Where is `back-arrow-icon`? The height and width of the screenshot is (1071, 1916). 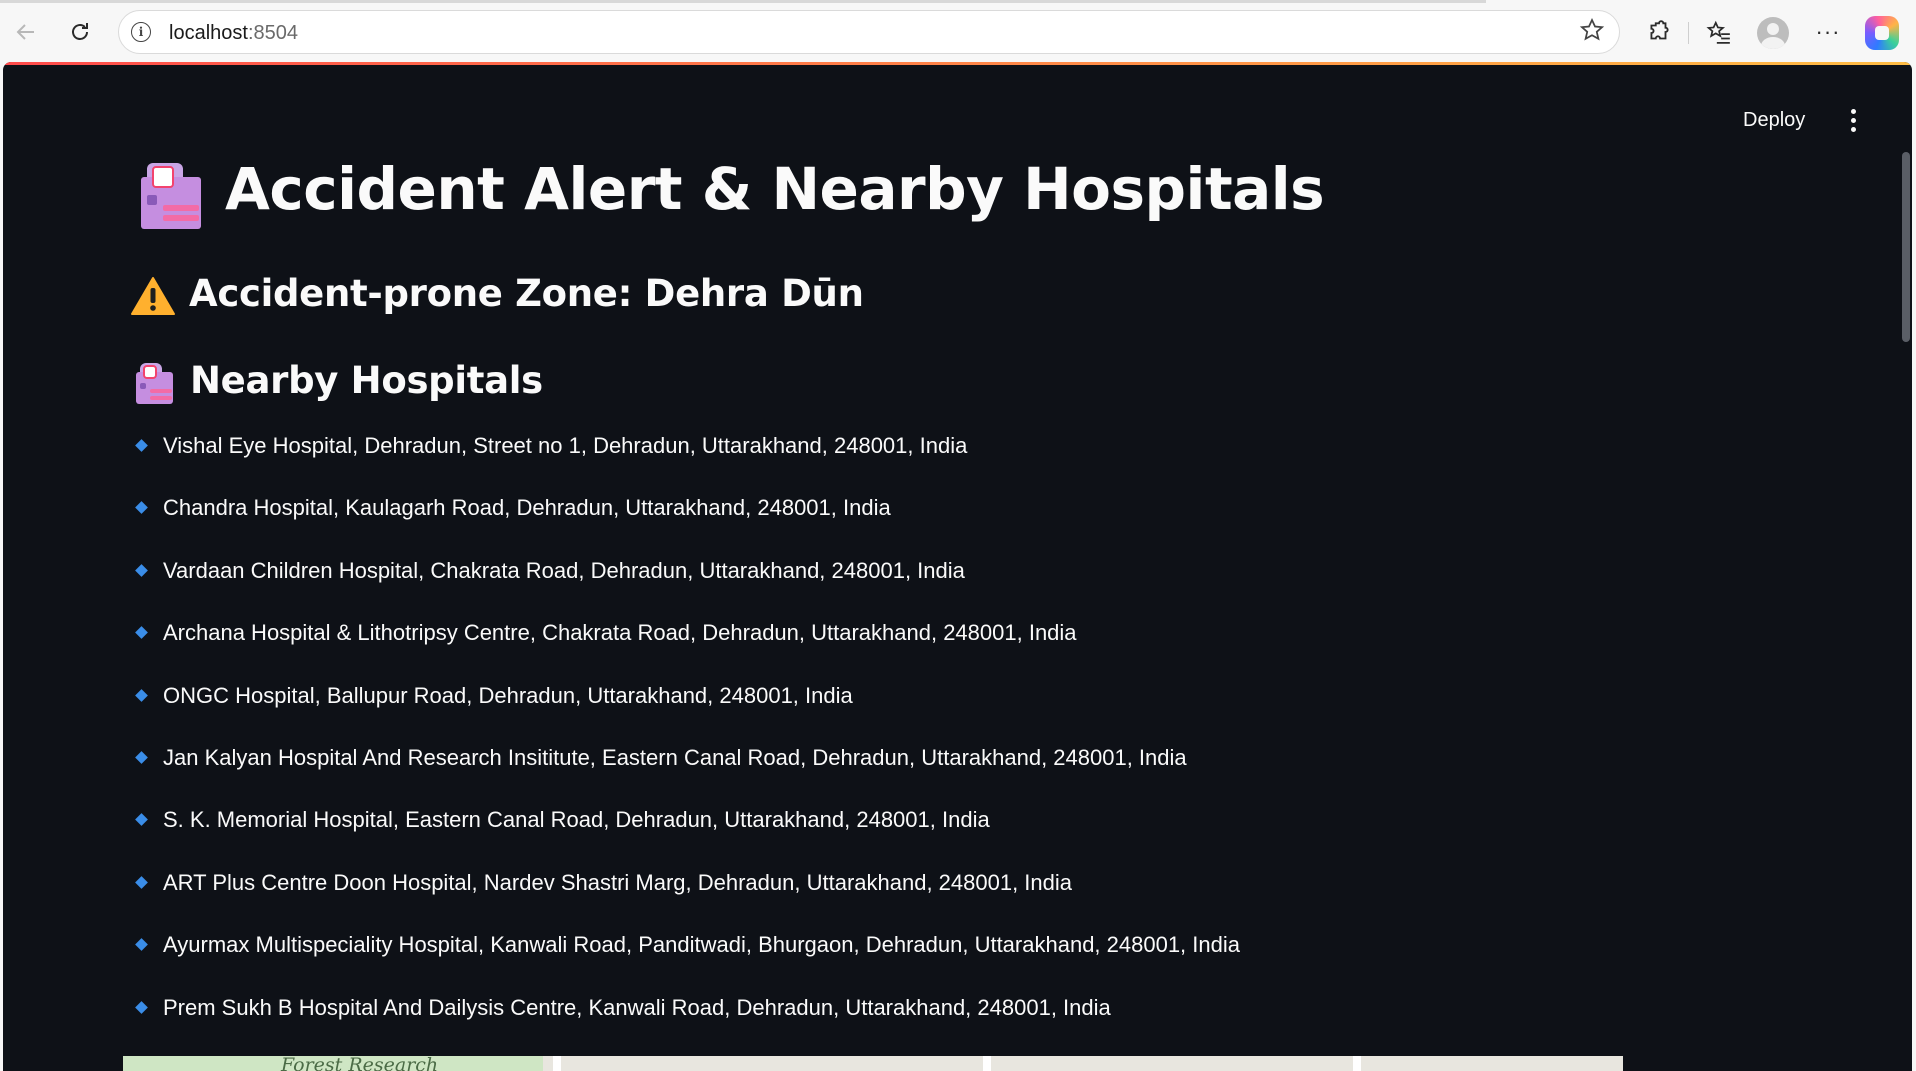
back-arrow-icon is located at coordinates (26, 32).